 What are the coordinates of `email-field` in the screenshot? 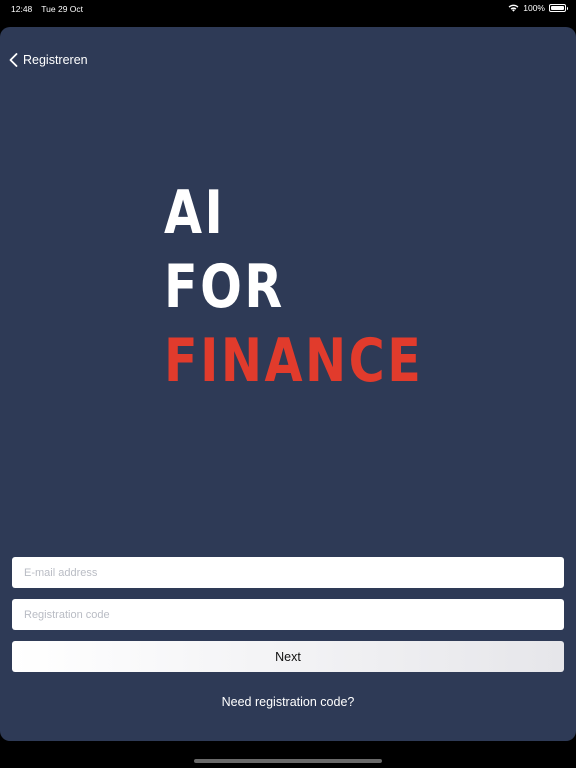 It's located at (288, 572).